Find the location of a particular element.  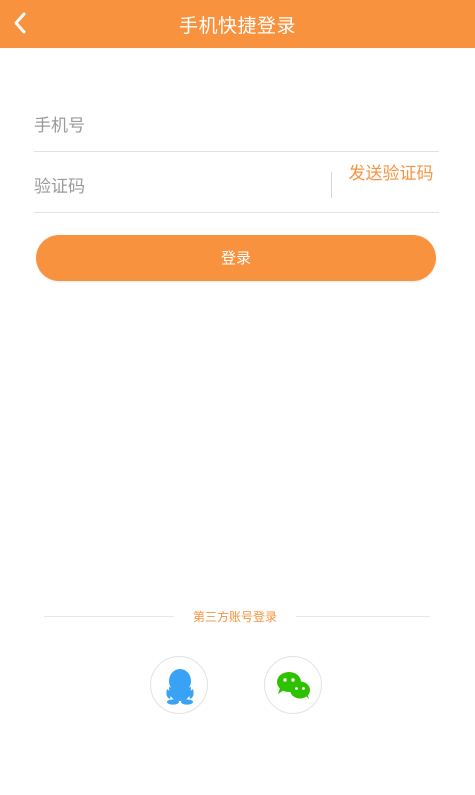

wechat-login-button is located at coordinates (293, 685).